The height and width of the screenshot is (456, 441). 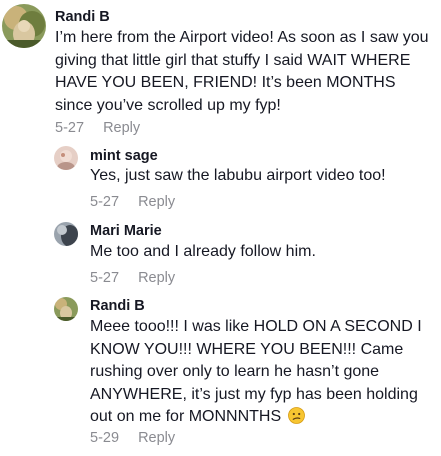 What do you see at coordinates (132, 438) in the screenshot?
I see `reply-meta: 5-29 Reply` at bounding box center [132, 438].